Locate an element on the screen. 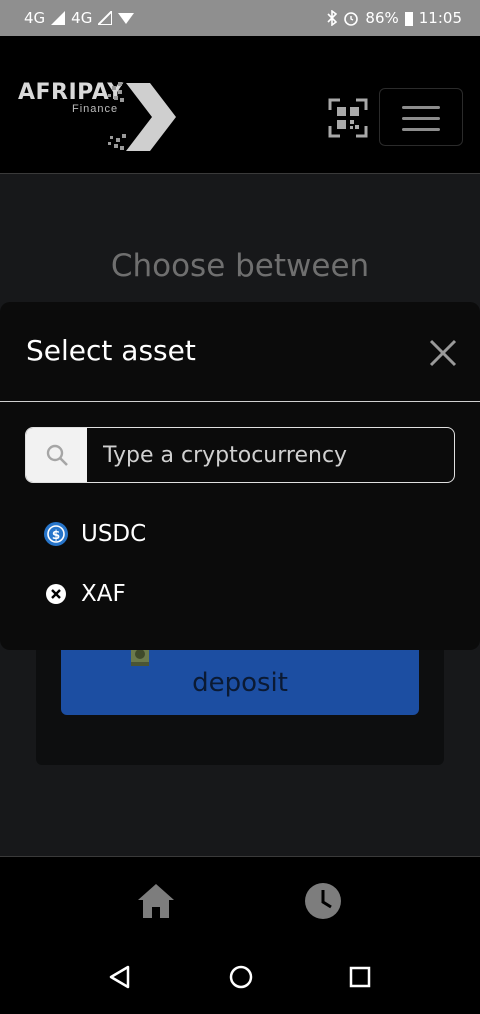 This screenshot has width=480, height=1014. alarm-icon is located at coordinates (351, 19).